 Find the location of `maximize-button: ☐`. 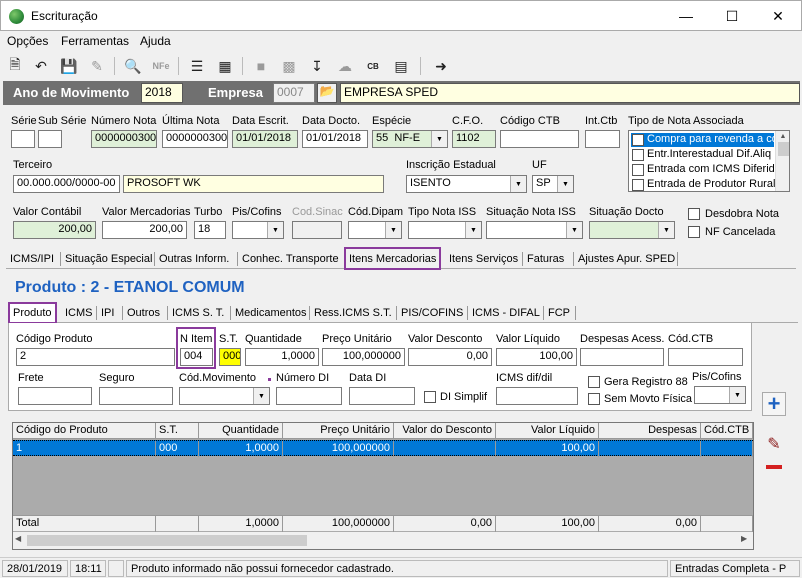

maximize-button: ☐ is located at coordinates (732, 16).